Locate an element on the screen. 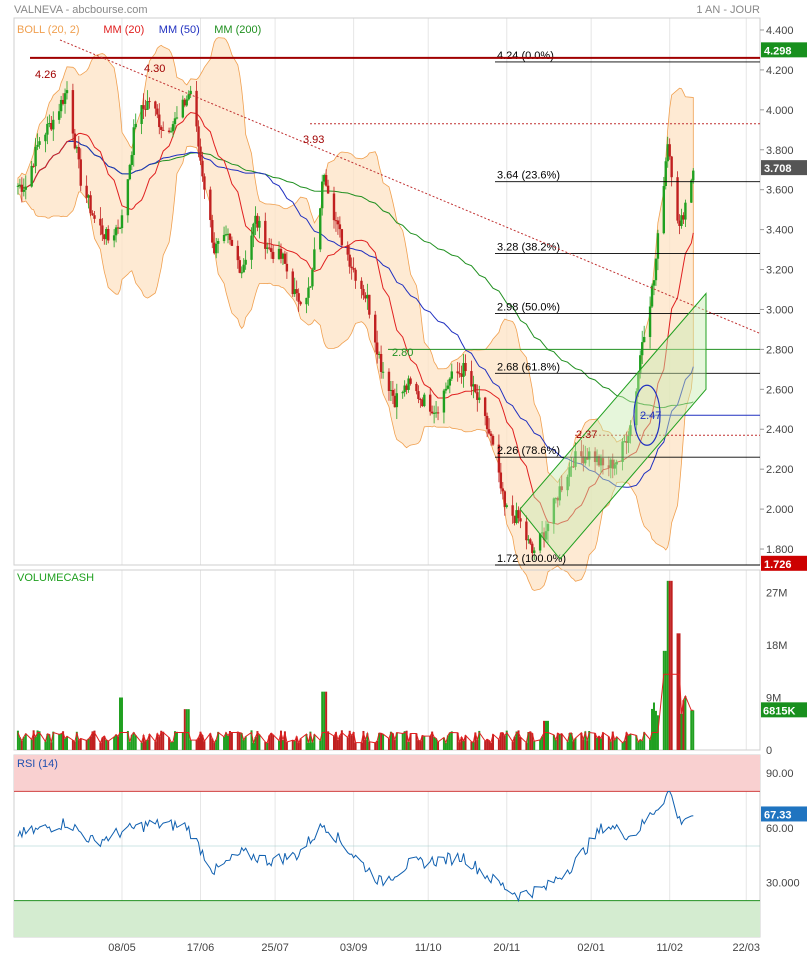 This screenshot has width=810, height=958. fib-label: 1.72 (100.0%) is located at coordinates (531, 559).